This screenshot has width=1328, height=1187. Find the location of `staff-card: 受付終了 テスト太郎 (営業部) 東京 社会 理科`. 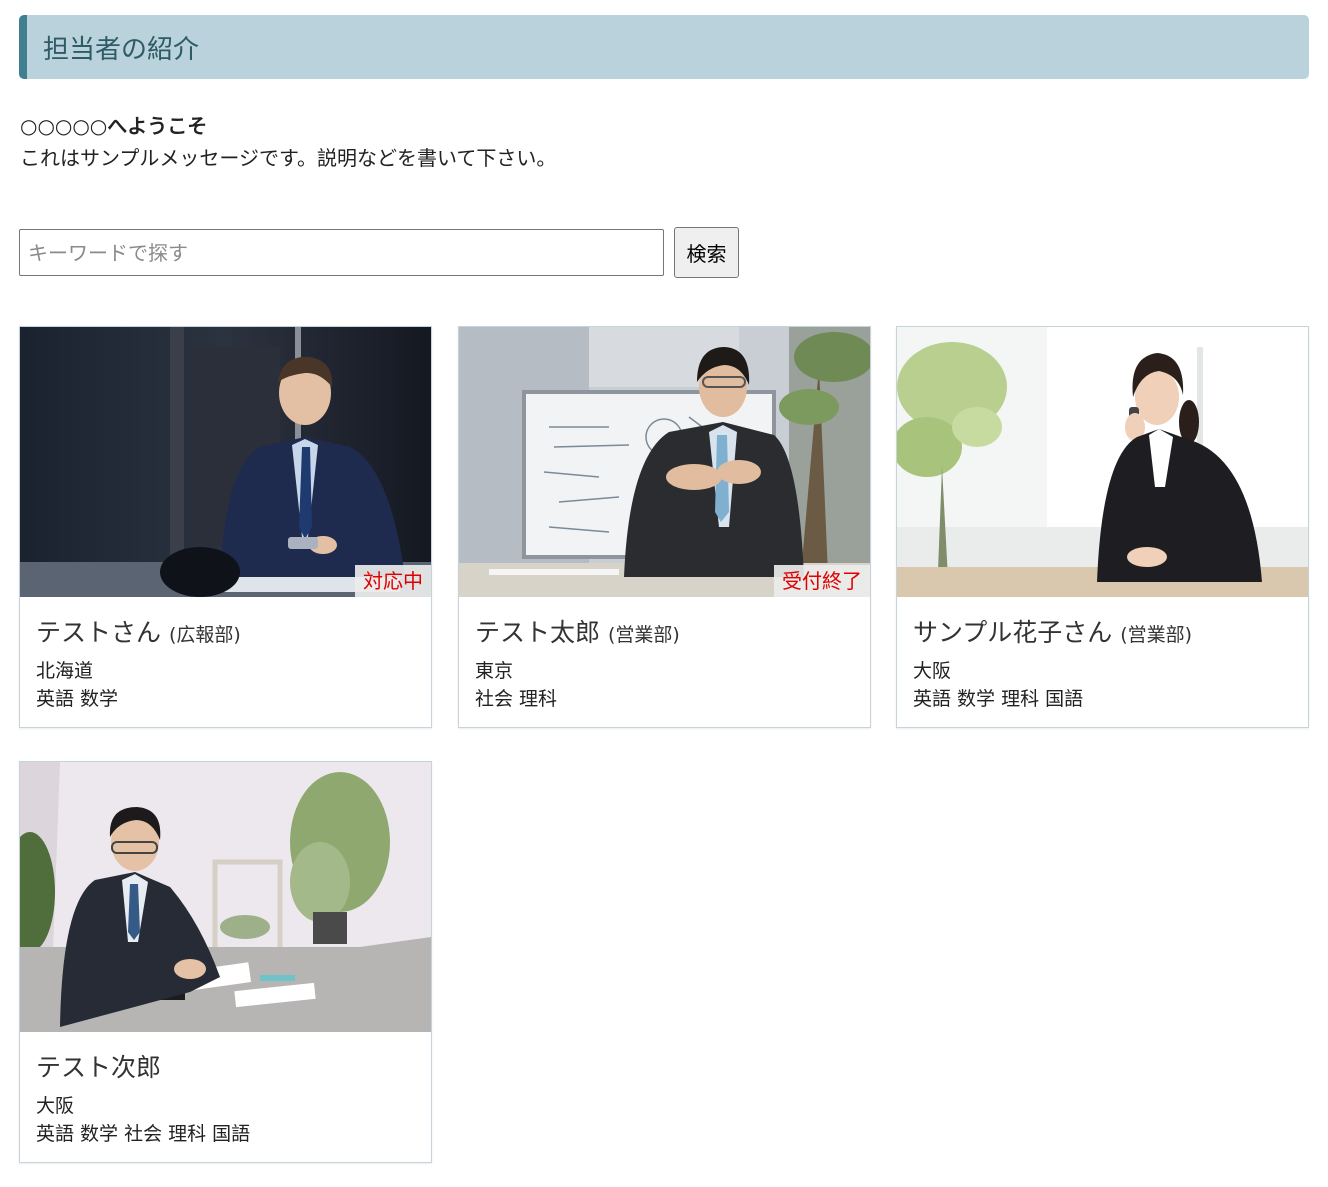

staff-card: 受付終了 テスト太郎 (営業部) 東京 社会 理科 is located at coordinates (664, 527).